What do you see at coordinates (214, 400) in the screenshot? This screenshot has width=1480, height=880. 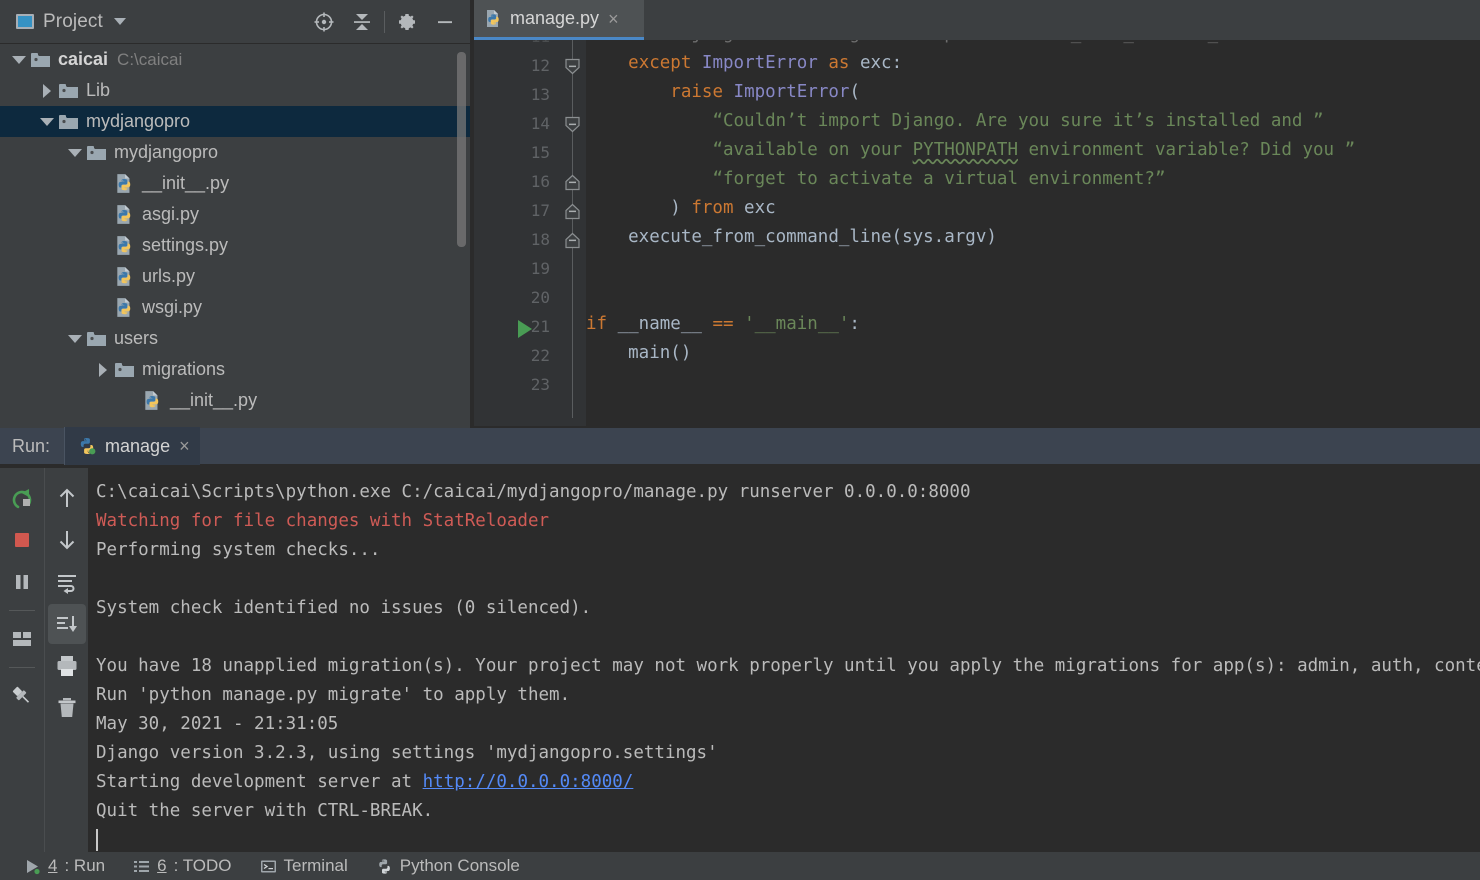 I see `tree-item-label: __init__.py` at bounding box center [214, 400].